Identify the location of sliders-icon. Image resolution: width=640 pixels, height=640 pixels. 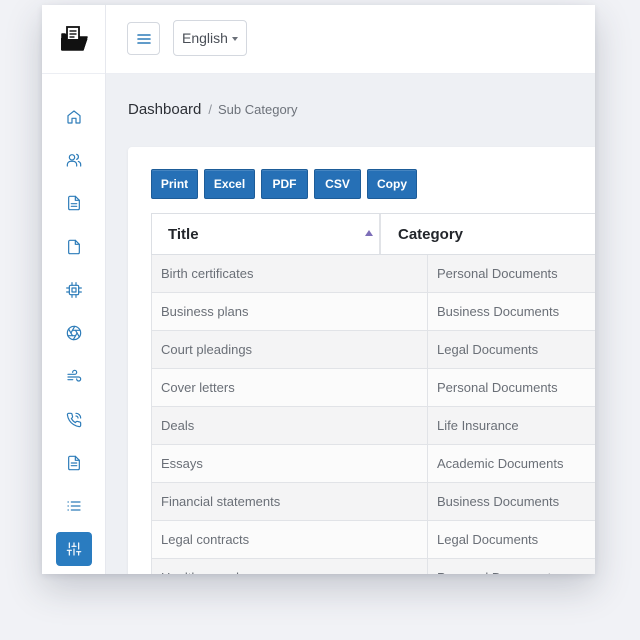
(74, 549).